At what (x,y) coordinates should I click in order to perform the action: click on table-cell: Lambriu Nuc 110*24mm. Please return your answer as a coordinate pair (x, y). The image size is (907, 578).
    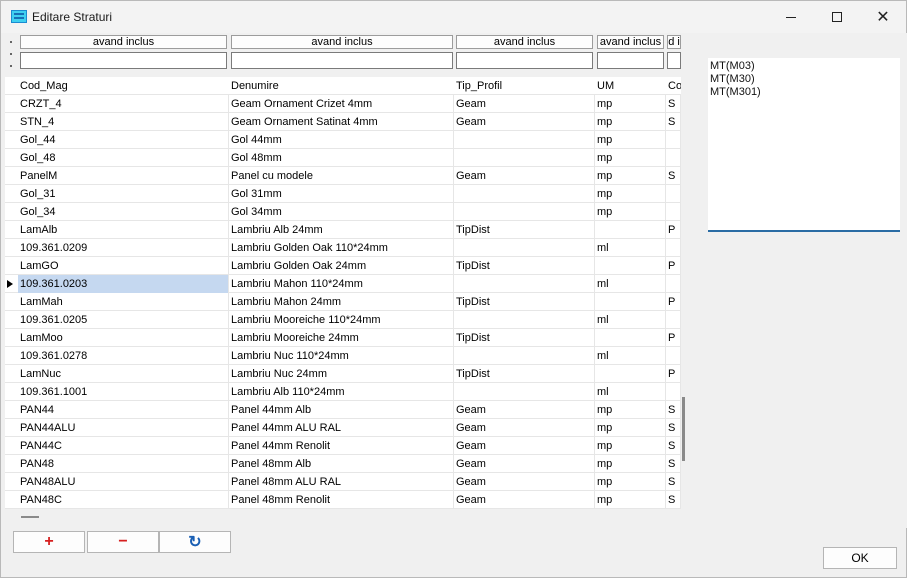
    Looking at the image, I should click on (341, 356).